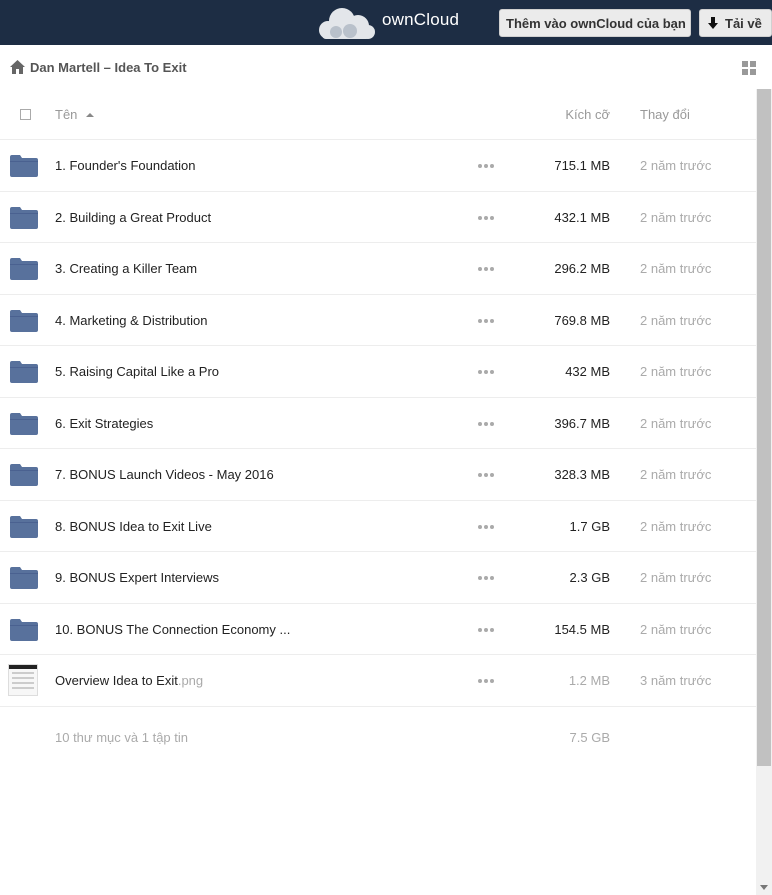 The image size is (772, 895). What do you see at coordinates (589, 737) in the screenshot?
I see `summary-total-size: 7.5 GB` at bounding box center [589, 737].